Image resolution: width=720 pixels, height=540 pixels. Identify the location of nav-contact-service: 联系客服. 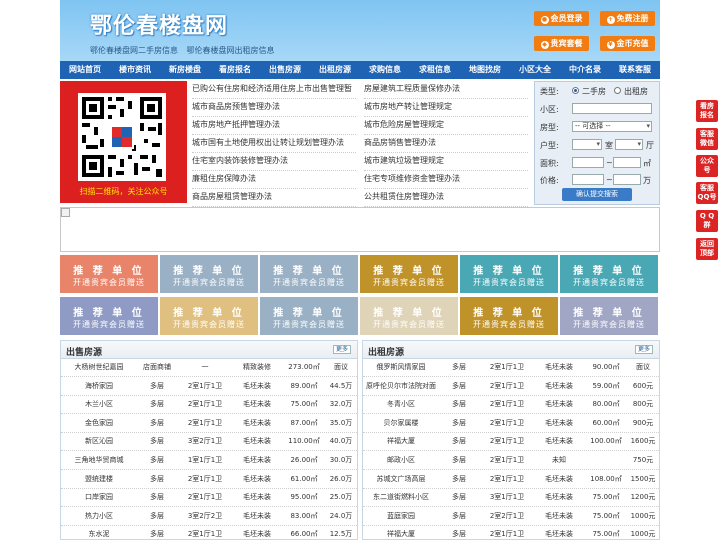
(635, 70).